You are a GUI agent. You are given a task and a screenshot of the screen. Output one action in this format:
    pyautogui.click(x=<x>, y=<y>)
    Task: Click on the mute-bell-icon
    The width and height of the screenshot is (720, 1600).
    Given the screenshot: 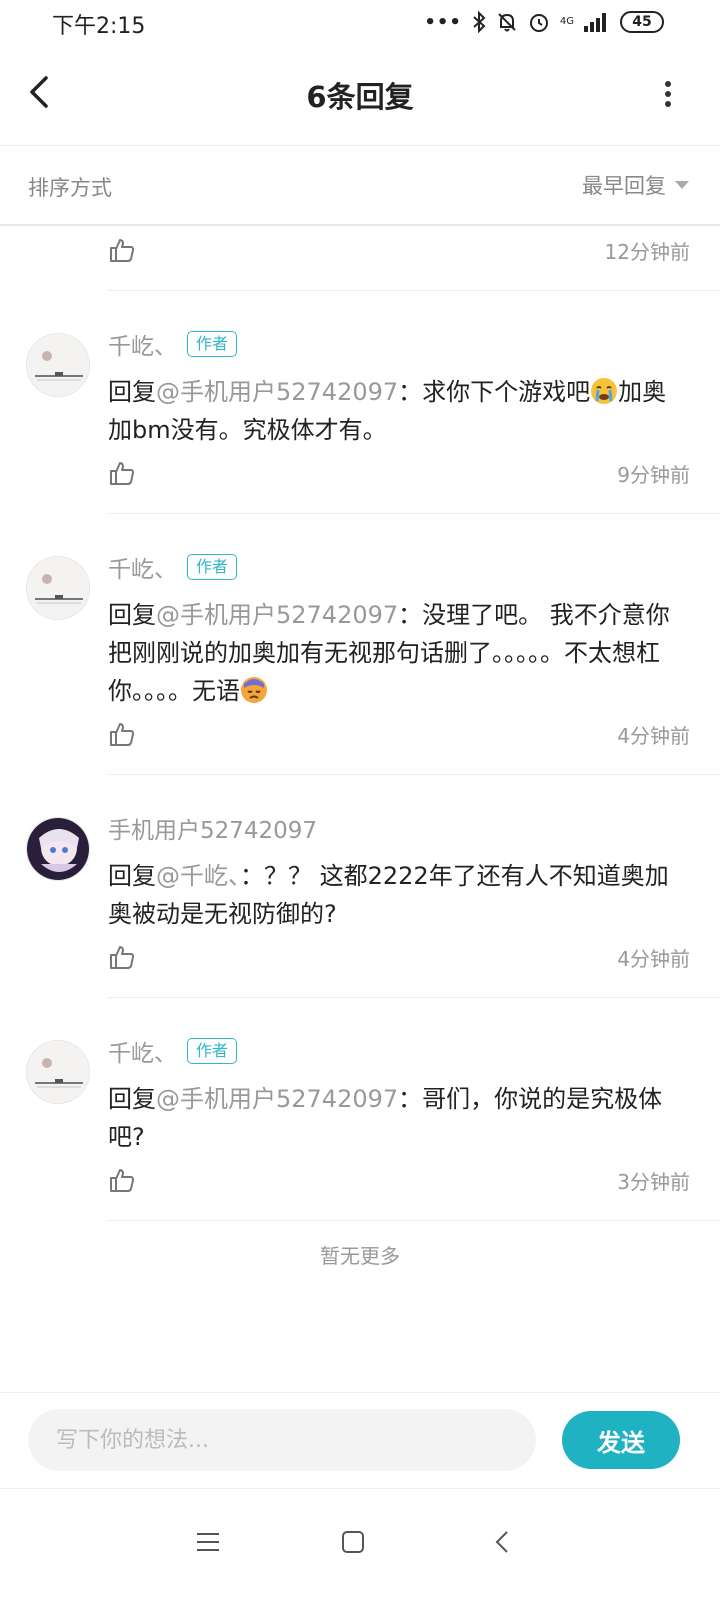 What is the action you would take?
    pyautogui.click(x=507, y=22)
    